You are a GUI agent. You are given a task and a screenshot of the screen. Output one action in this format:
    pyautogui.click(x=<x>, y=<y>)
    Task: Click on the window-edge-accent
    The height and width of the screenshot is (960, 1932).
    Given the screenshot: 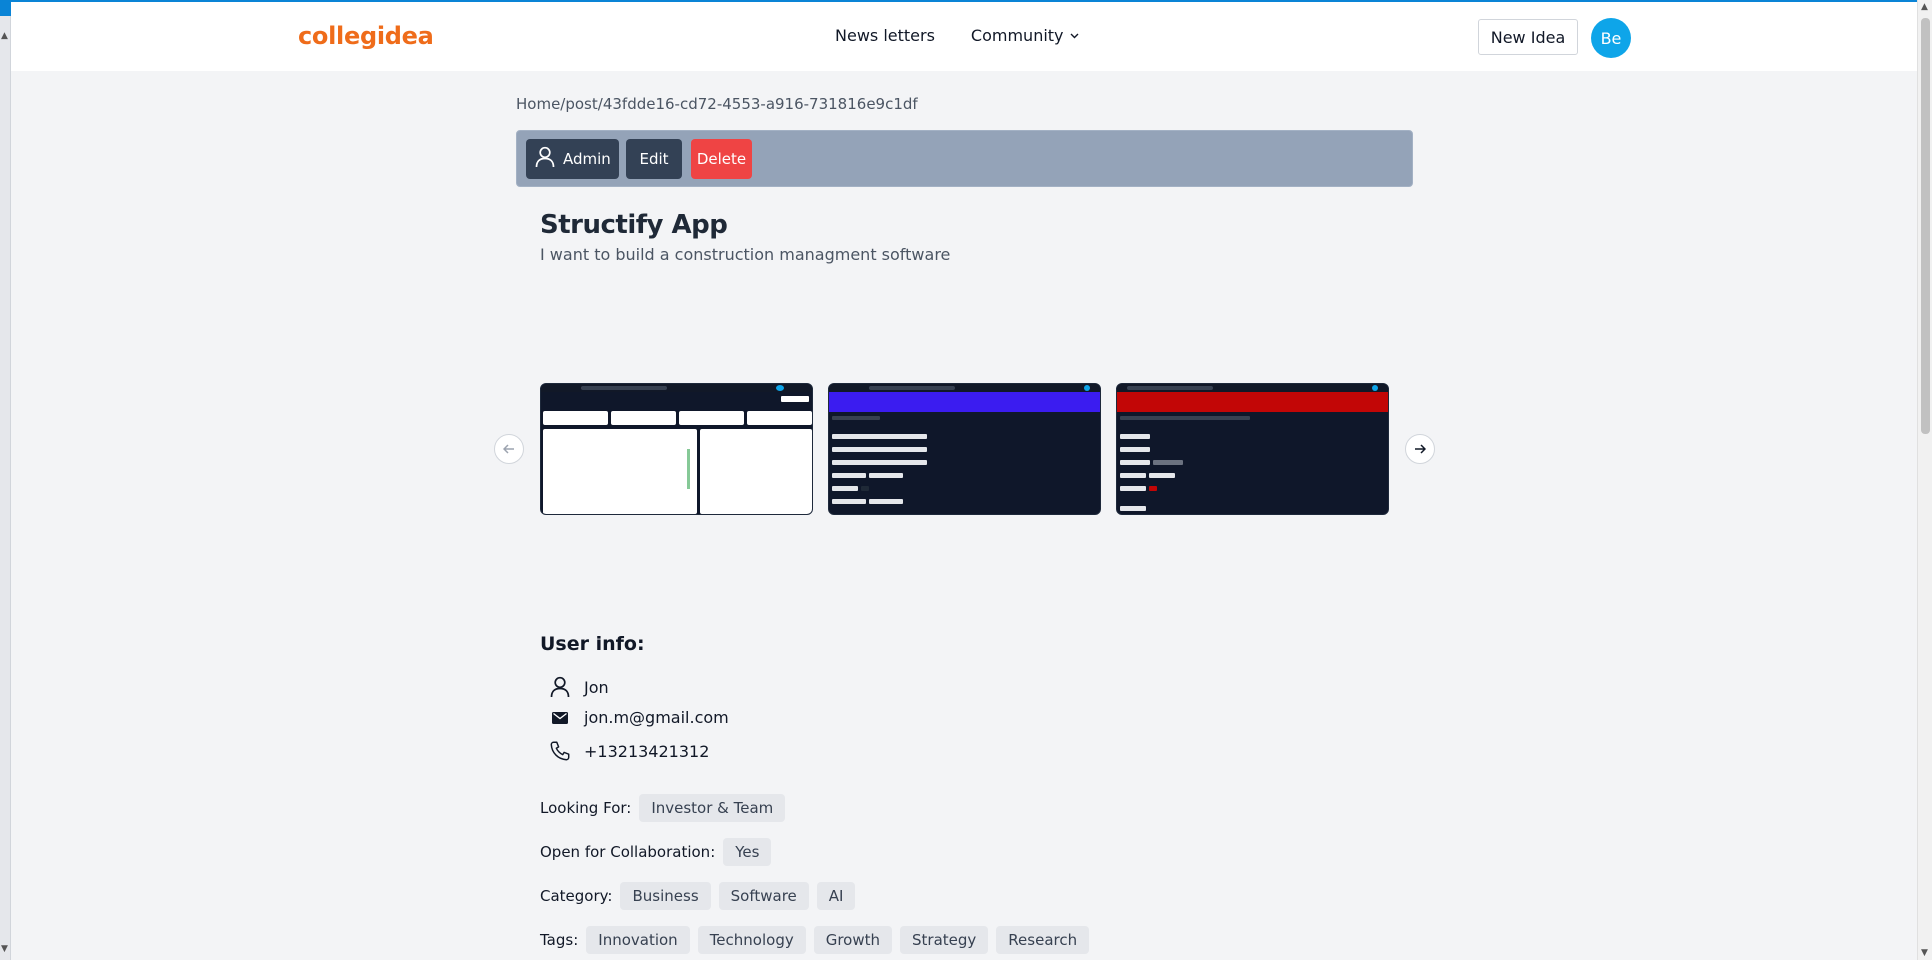 What is the action you would take?
    pyautogui.click(x=5, y=8)
    